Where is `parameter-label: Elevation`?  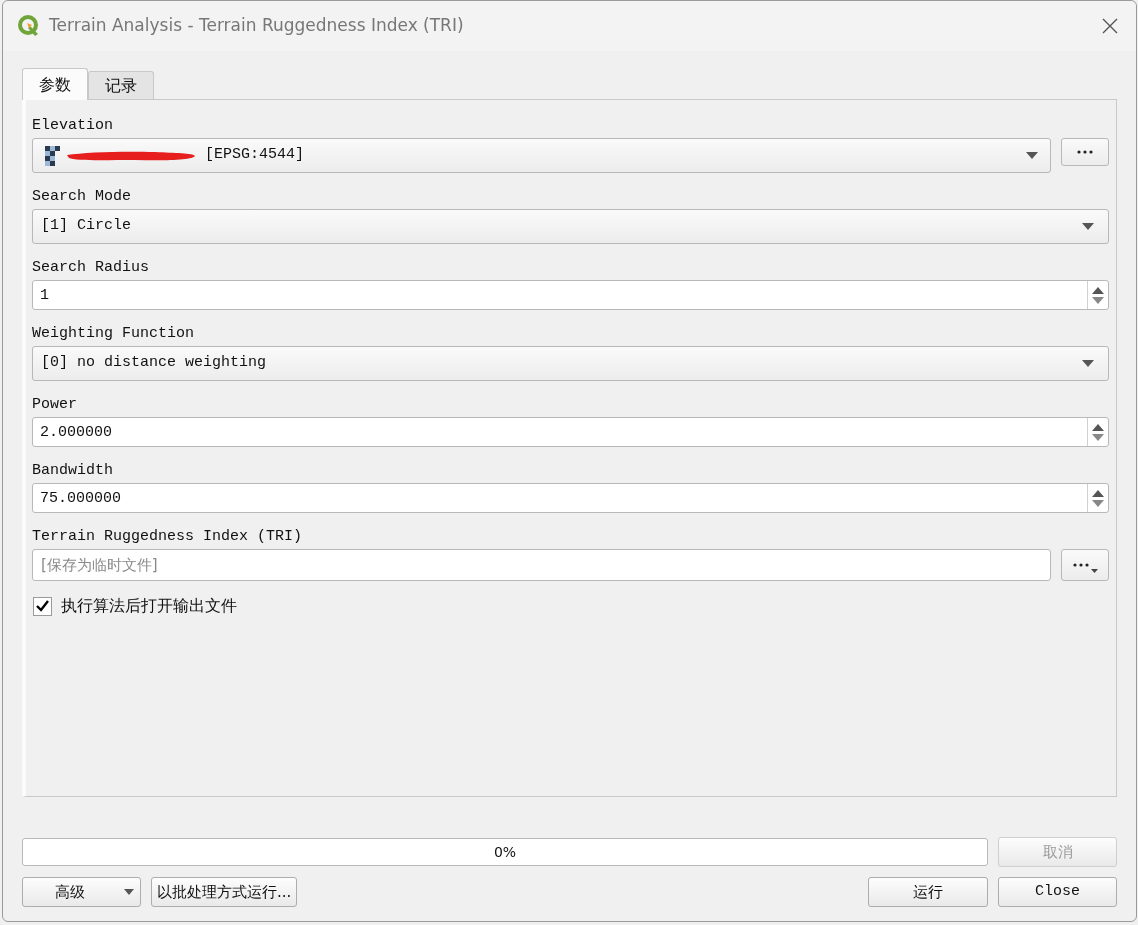
parameter-label: Elevation is located at coordinates (72, 126).